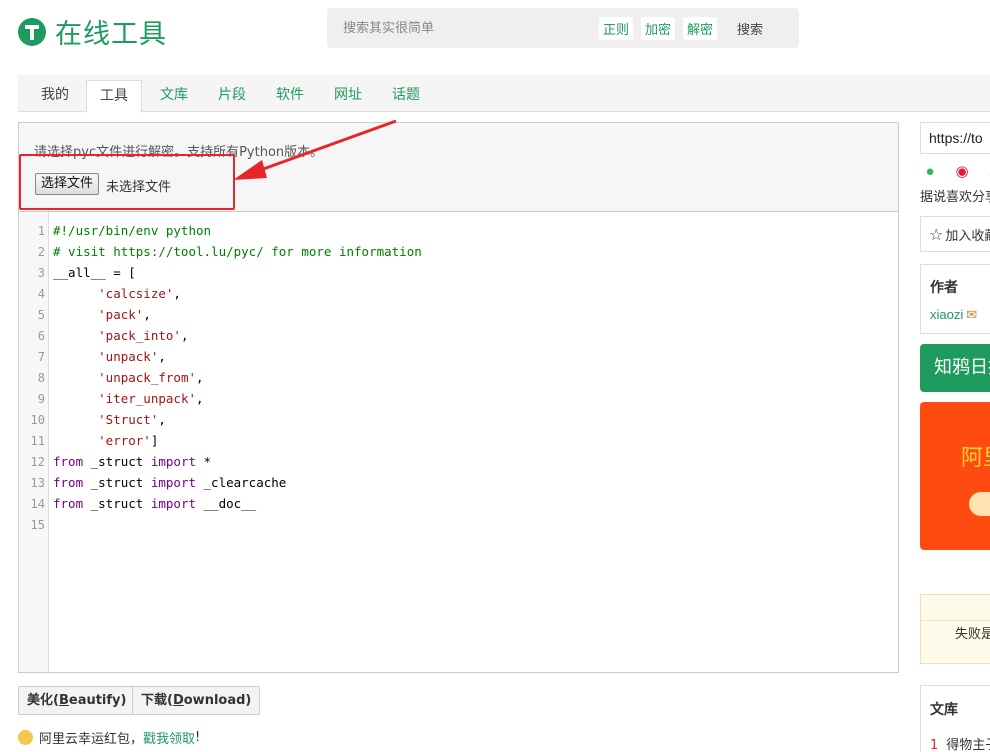 The image size is (990, 752). I want to click on line-number: 4, so click(41, 294).